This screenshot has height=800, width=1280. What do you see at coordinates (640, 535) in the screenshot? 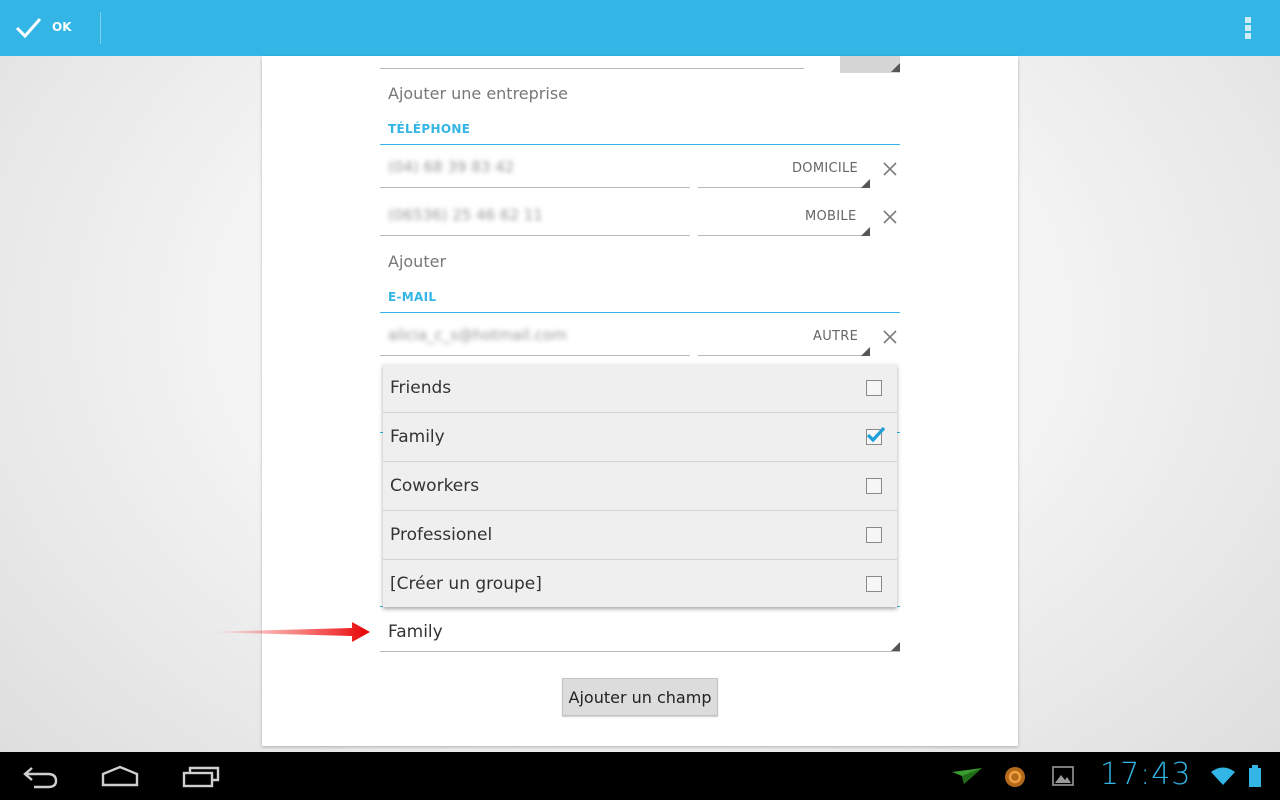
I see `group-option-professionel: Professionel` at bounding box center [640, 535].